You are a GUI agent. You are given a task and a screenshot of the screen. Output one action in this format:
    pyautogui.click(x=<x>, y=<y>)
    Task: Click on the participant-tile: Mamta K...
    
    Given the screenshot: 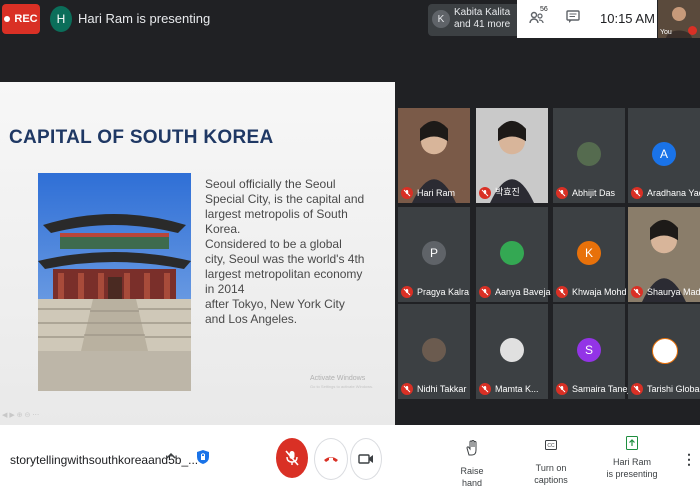 What is the action you would take?
    pyautogui.click(x=512, y=351)
    